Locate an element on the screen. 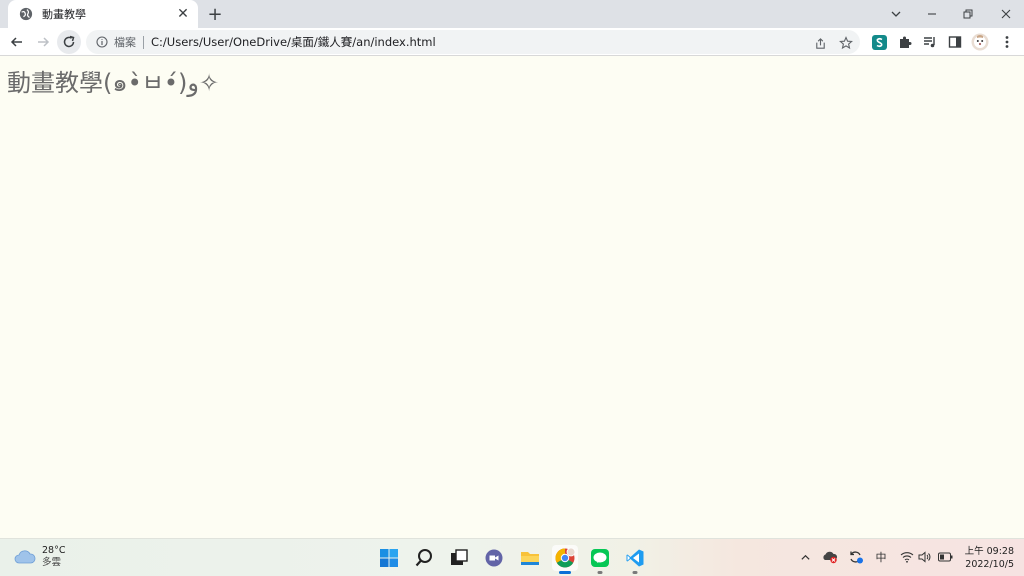 The height and width of the screenshot is (576, 1024). reload-button is located at coordinates (69, 42).